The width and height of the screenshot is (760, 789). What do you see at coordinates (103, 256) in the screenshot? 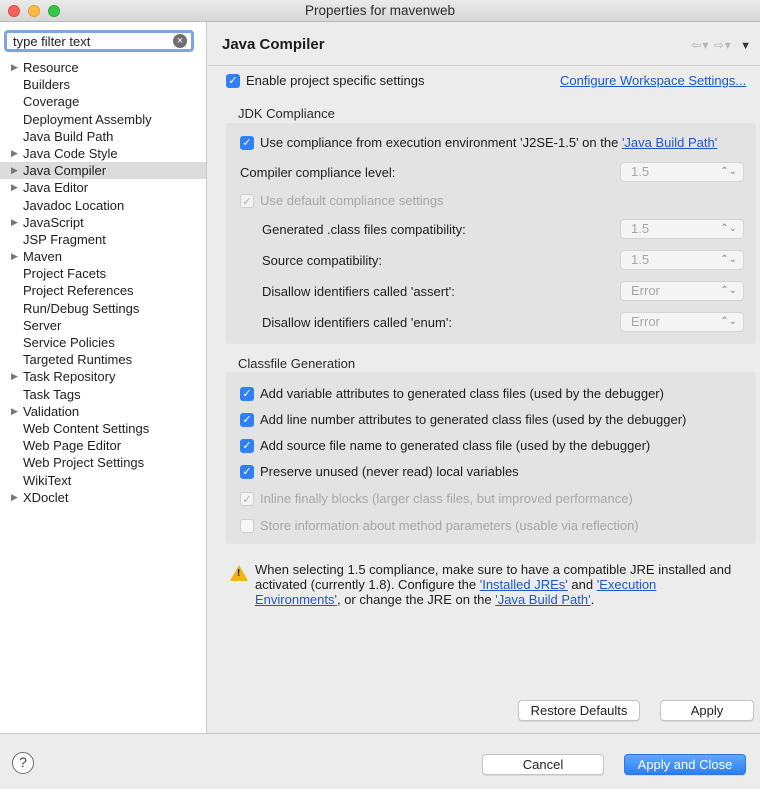
I see `tree-item-maven: ▶ Maven` at bounding box center [103, 256].